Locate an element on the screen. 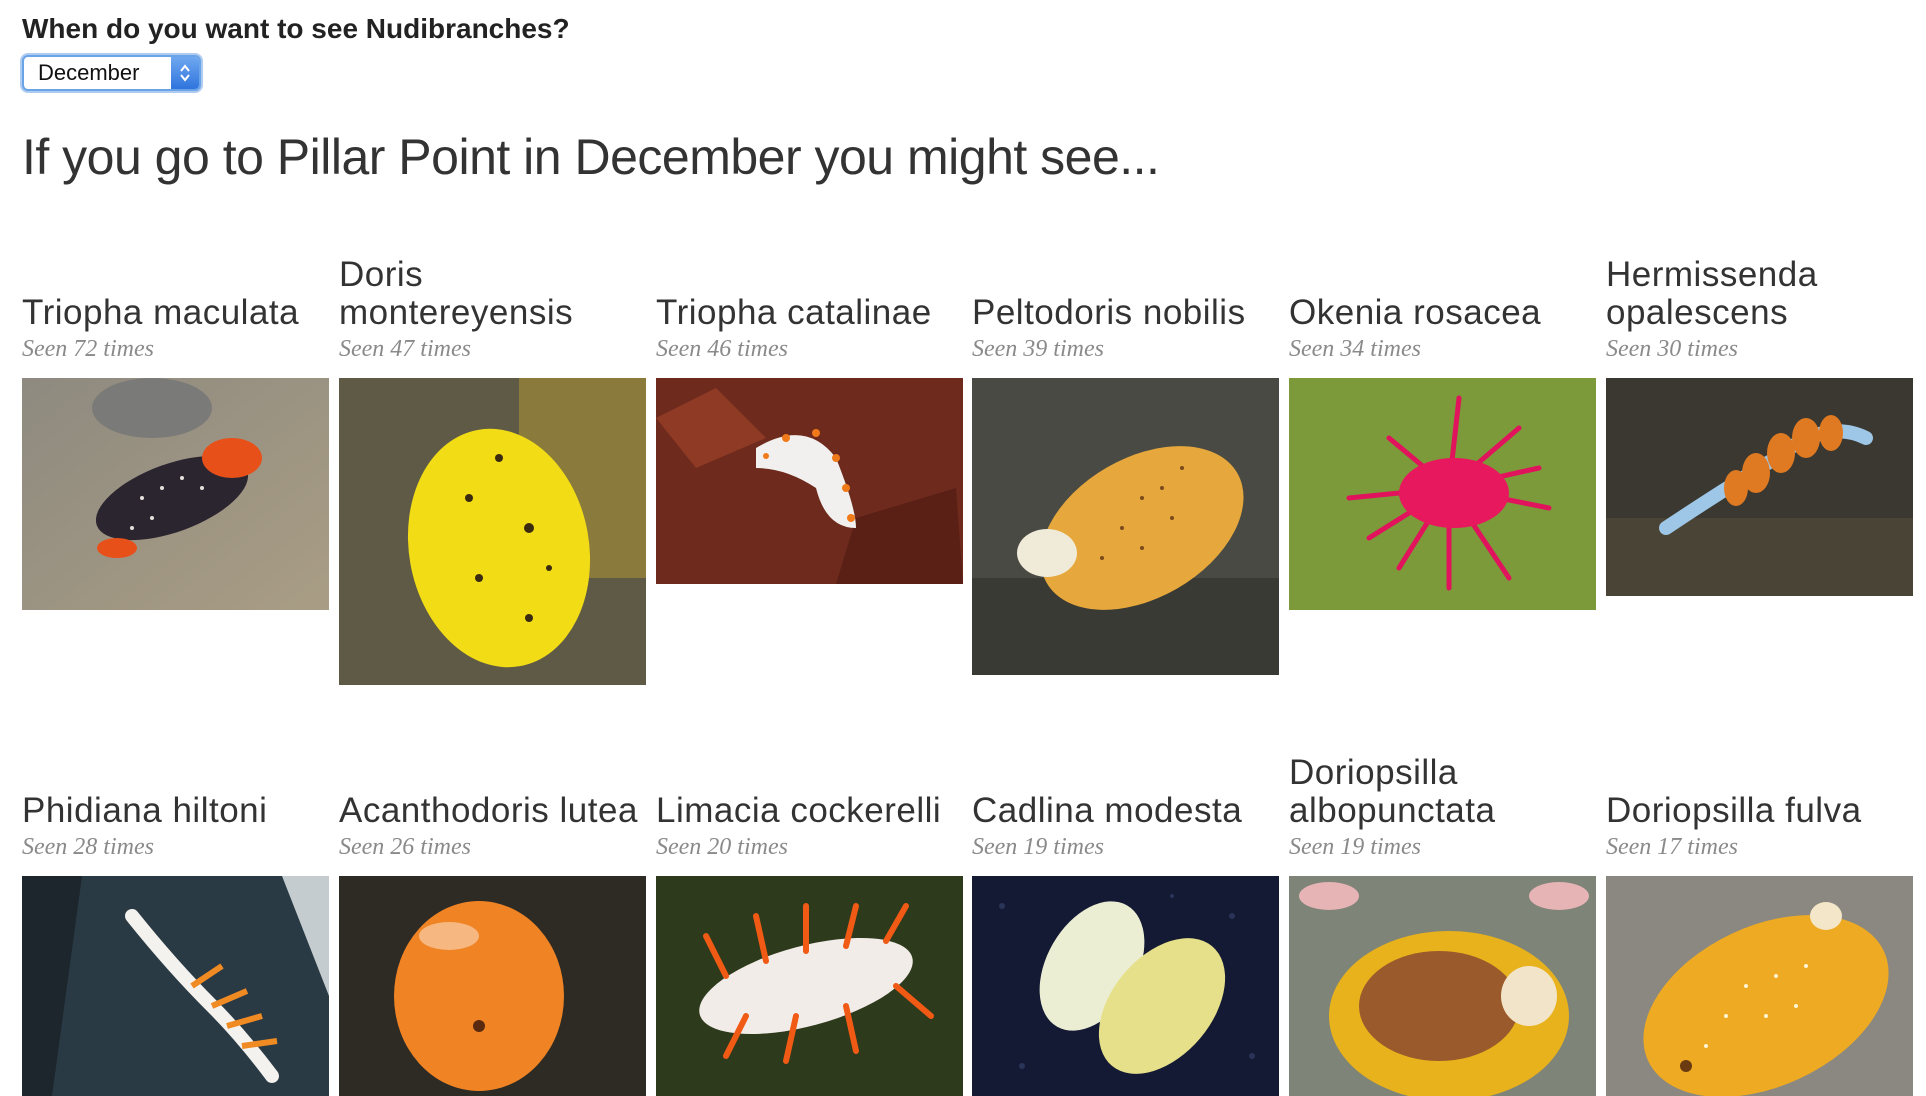 This screenshot has width=1926, height=1096. sighting-count: Seen 17 times is located at coordinates (1672, 847).